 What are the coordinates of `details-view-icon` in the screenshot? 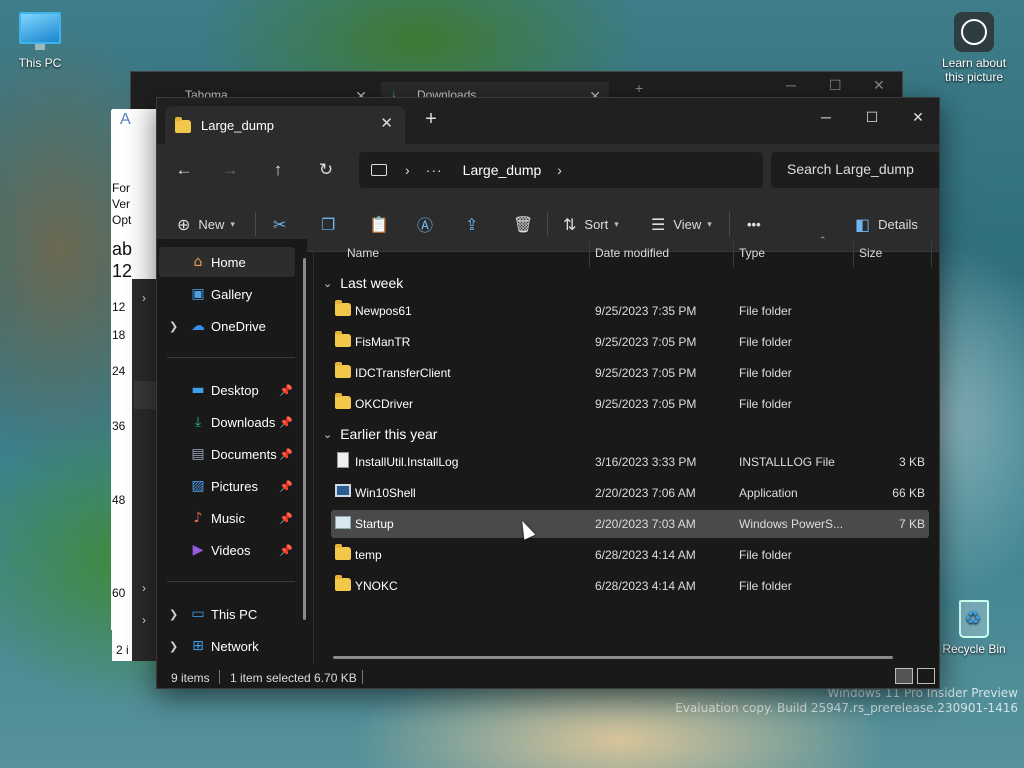 It's located at (904, 676).